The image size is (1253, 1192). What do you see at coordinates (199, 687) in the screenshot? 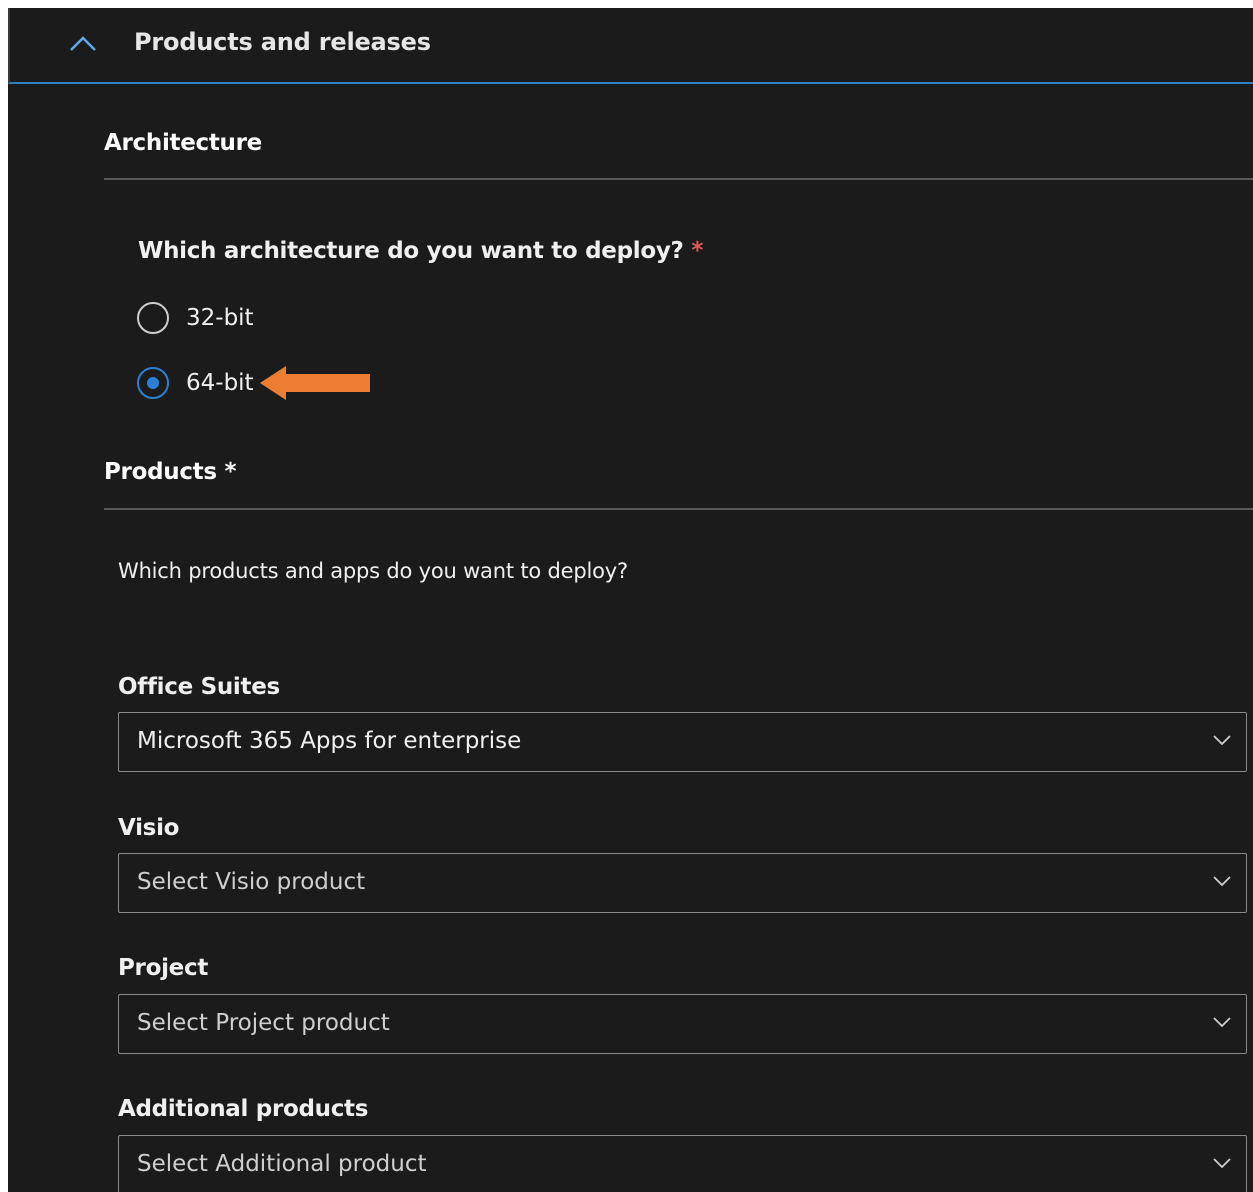
I see `office-suites-label: Office Suites` at bounding box center [199, 687].